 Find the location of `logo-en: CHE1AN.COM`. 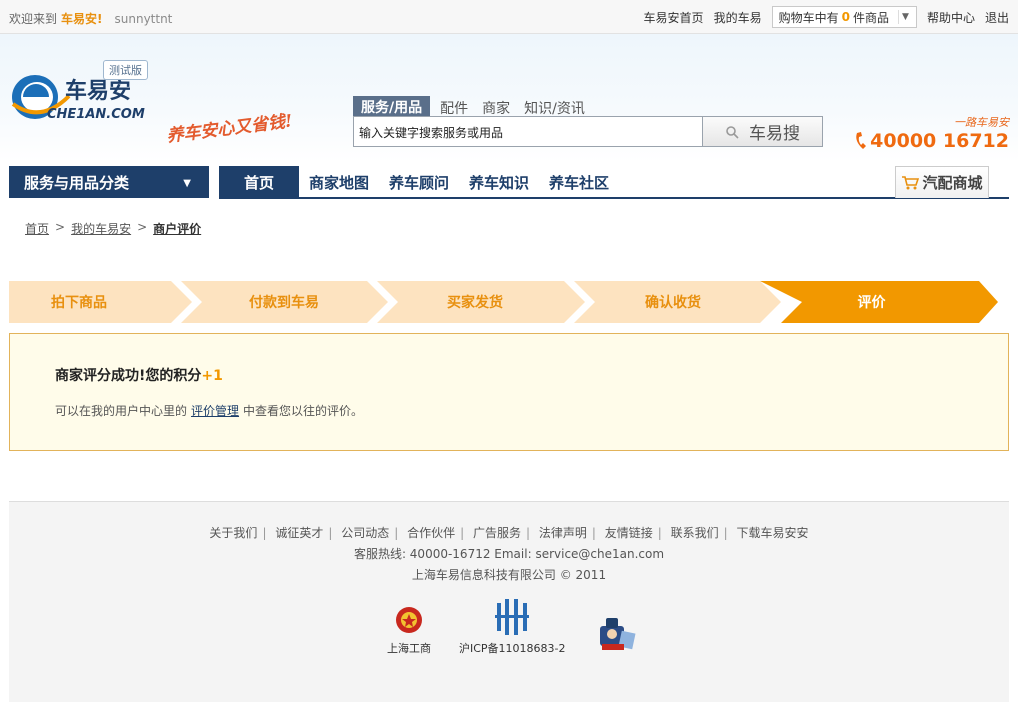

logo-en: CHE1AN.COM is located at coordinates (96, 114).